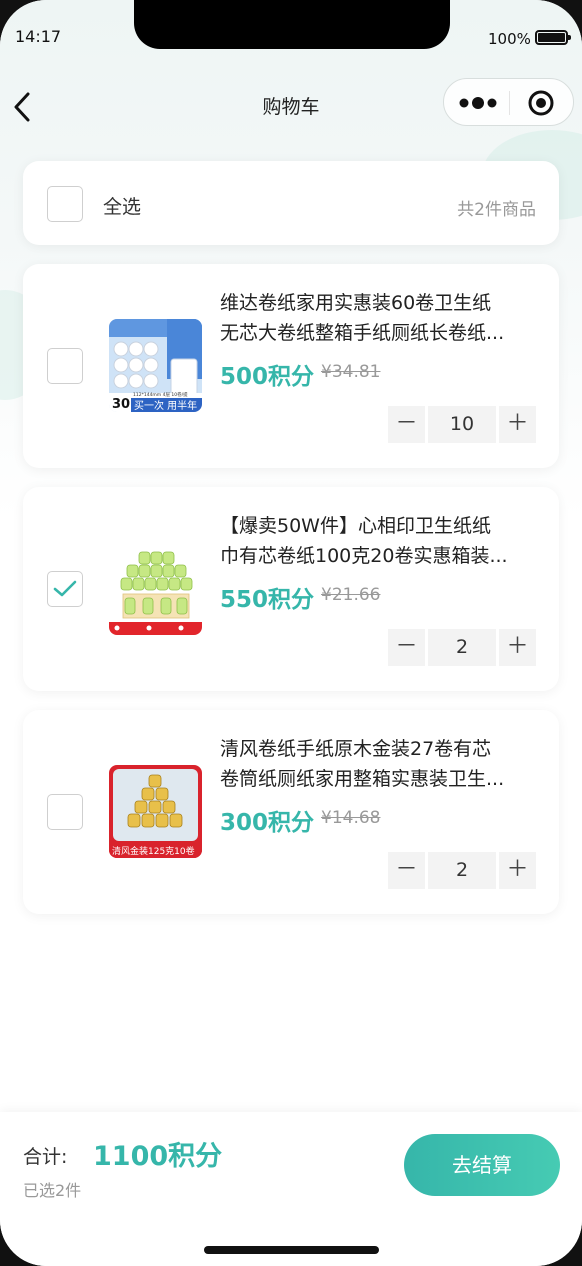 The image size is (582, 1266). What do you see at coordinates (478, 103) in the screenshot?
I see `more-dots-icon` at bounding box center [478, 103].